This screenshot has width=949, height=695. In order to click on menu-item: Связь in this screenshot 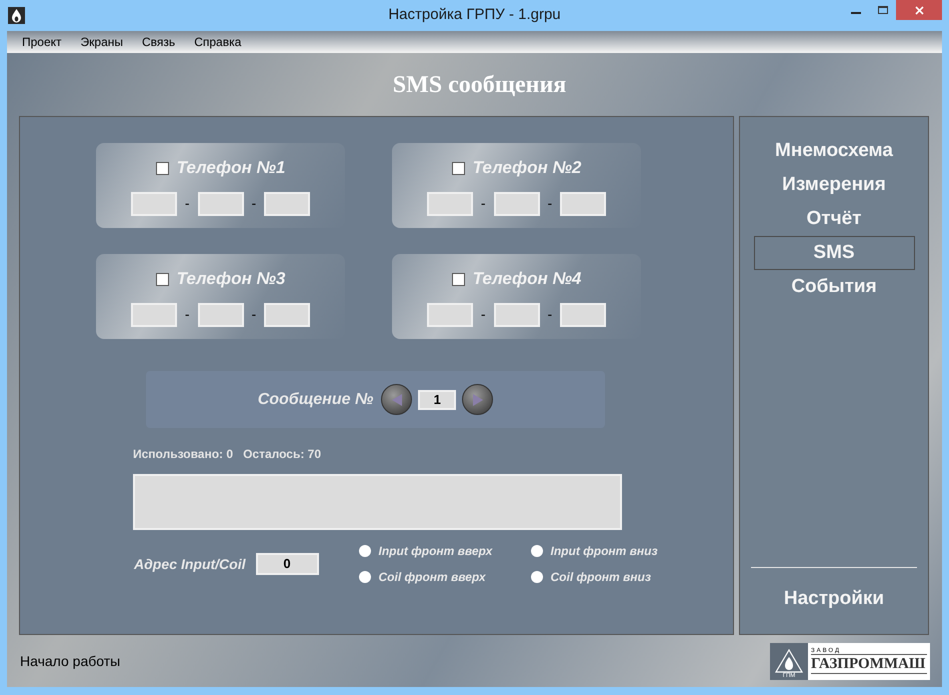, I will do `click(159, 42)`.